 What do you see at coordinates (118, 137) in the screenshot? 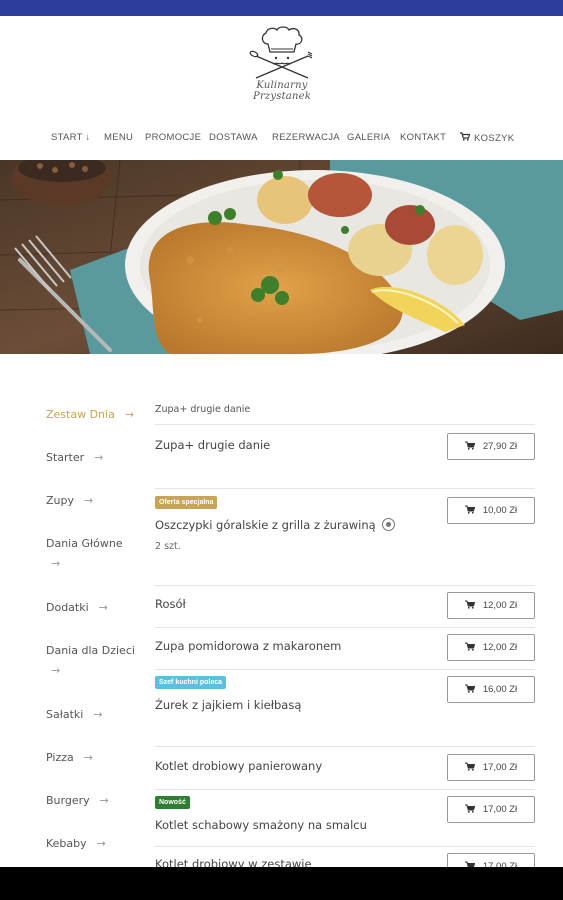
I see `nav-item-menu: MENU` at bounding box center [118, 137].